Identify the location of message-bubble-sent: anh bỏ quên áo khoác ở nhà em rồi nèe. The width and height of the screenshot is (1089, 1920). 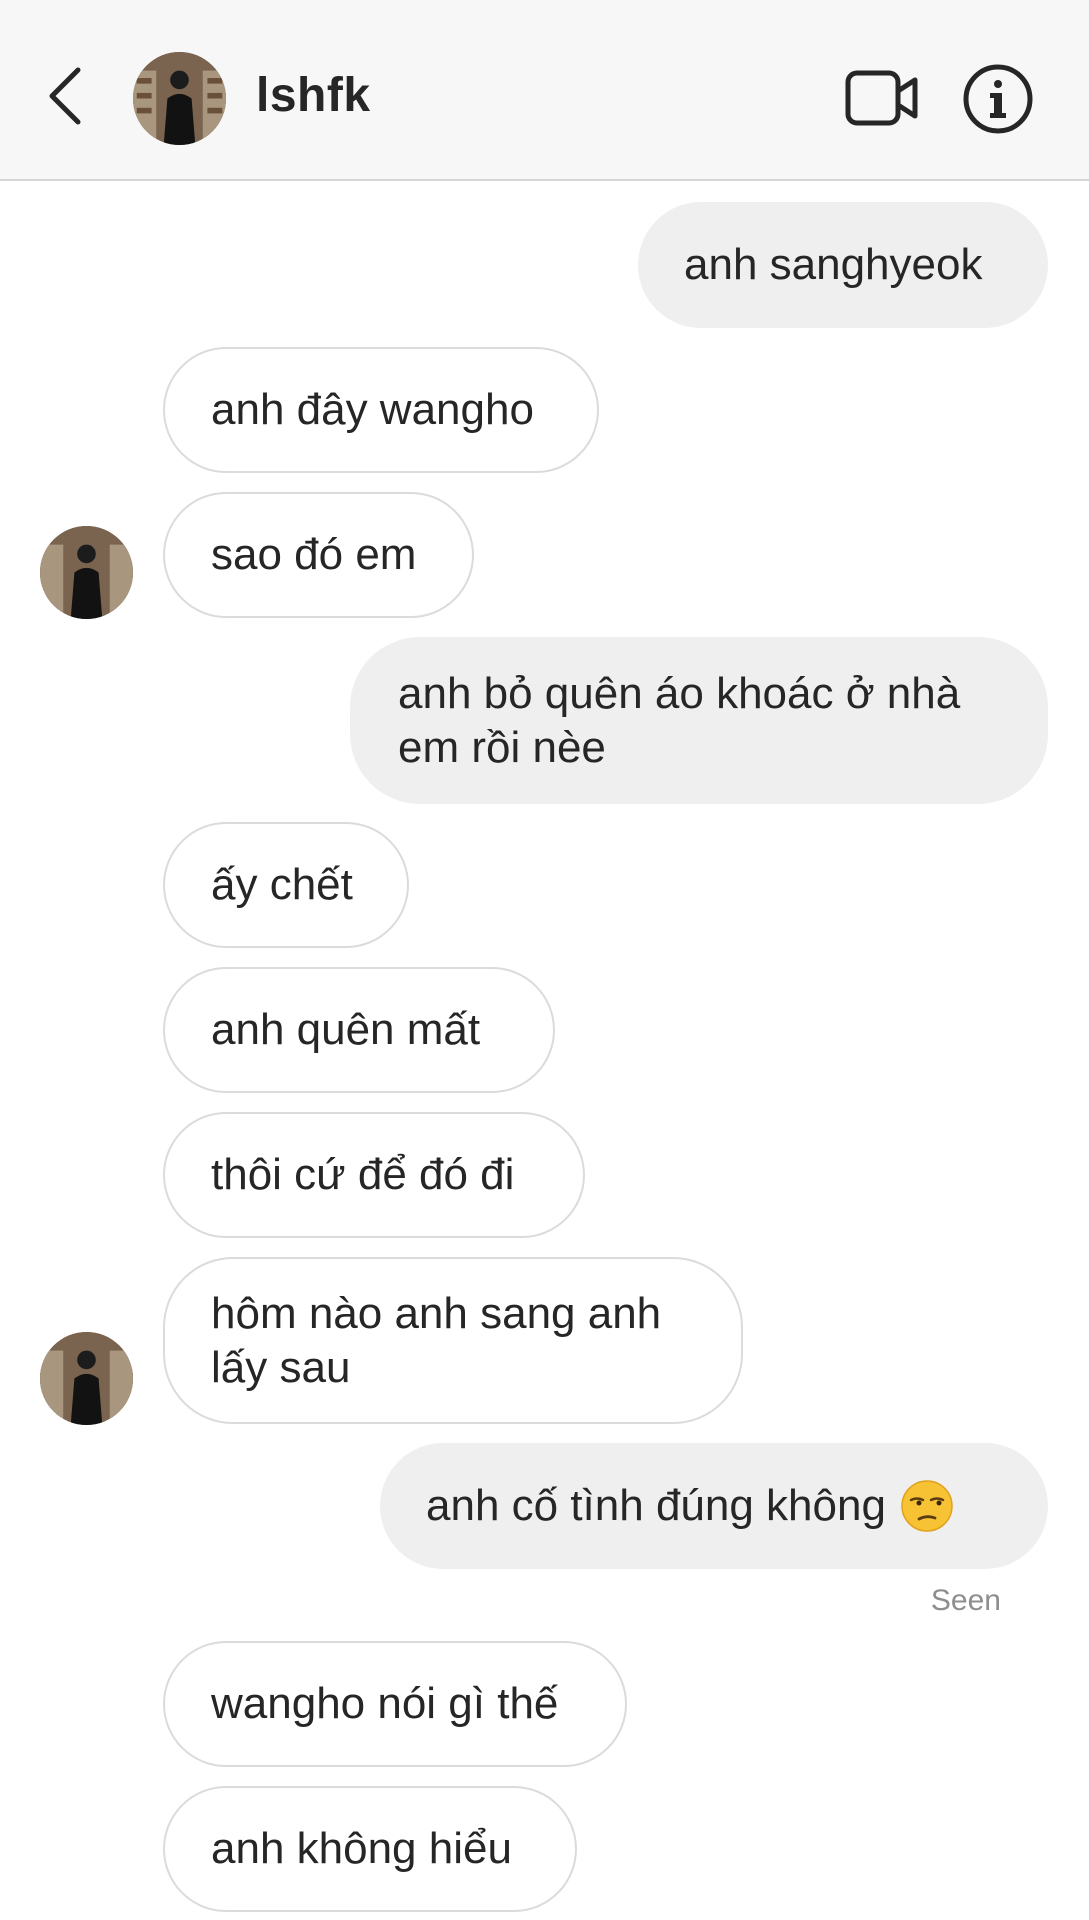
(699, 720).